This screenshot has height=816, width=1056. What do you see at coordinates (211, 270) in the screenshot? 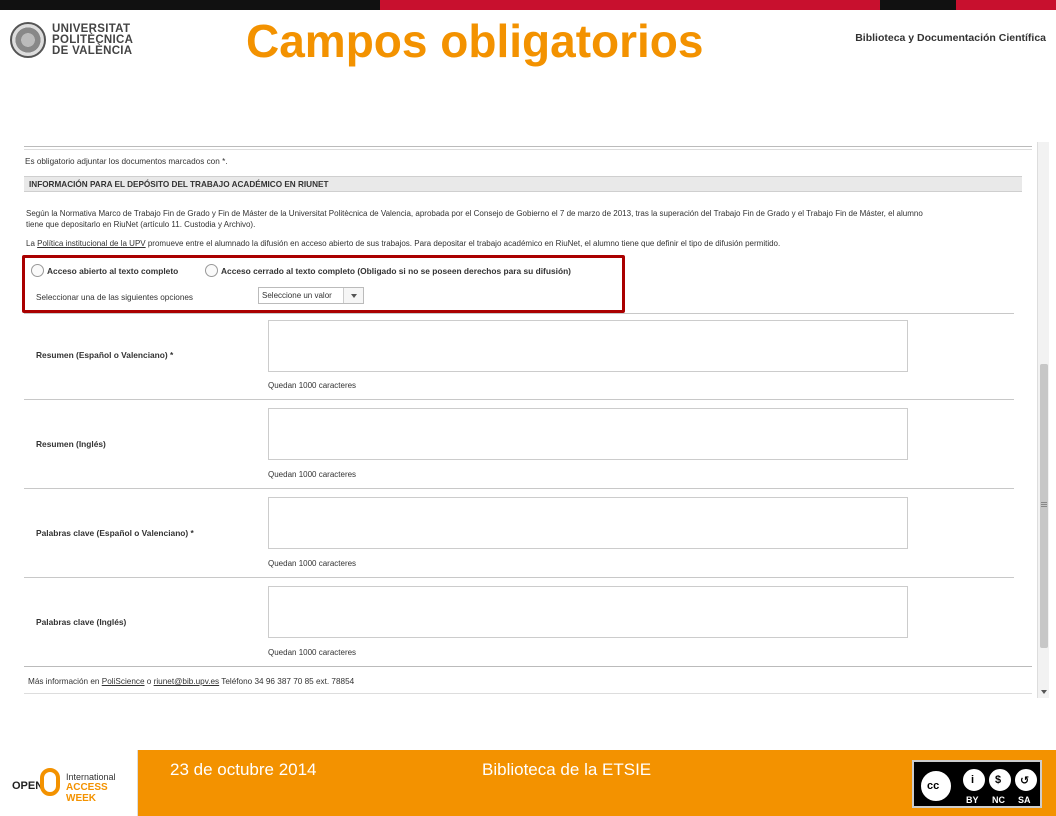
I see `radio-closed-access` at bounding box center [211, 270].